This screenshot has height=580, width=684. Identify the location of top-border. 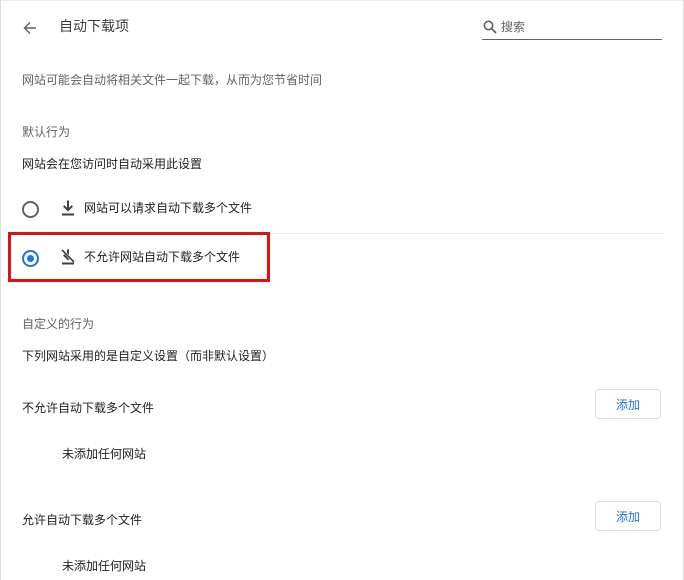
(342, 0).